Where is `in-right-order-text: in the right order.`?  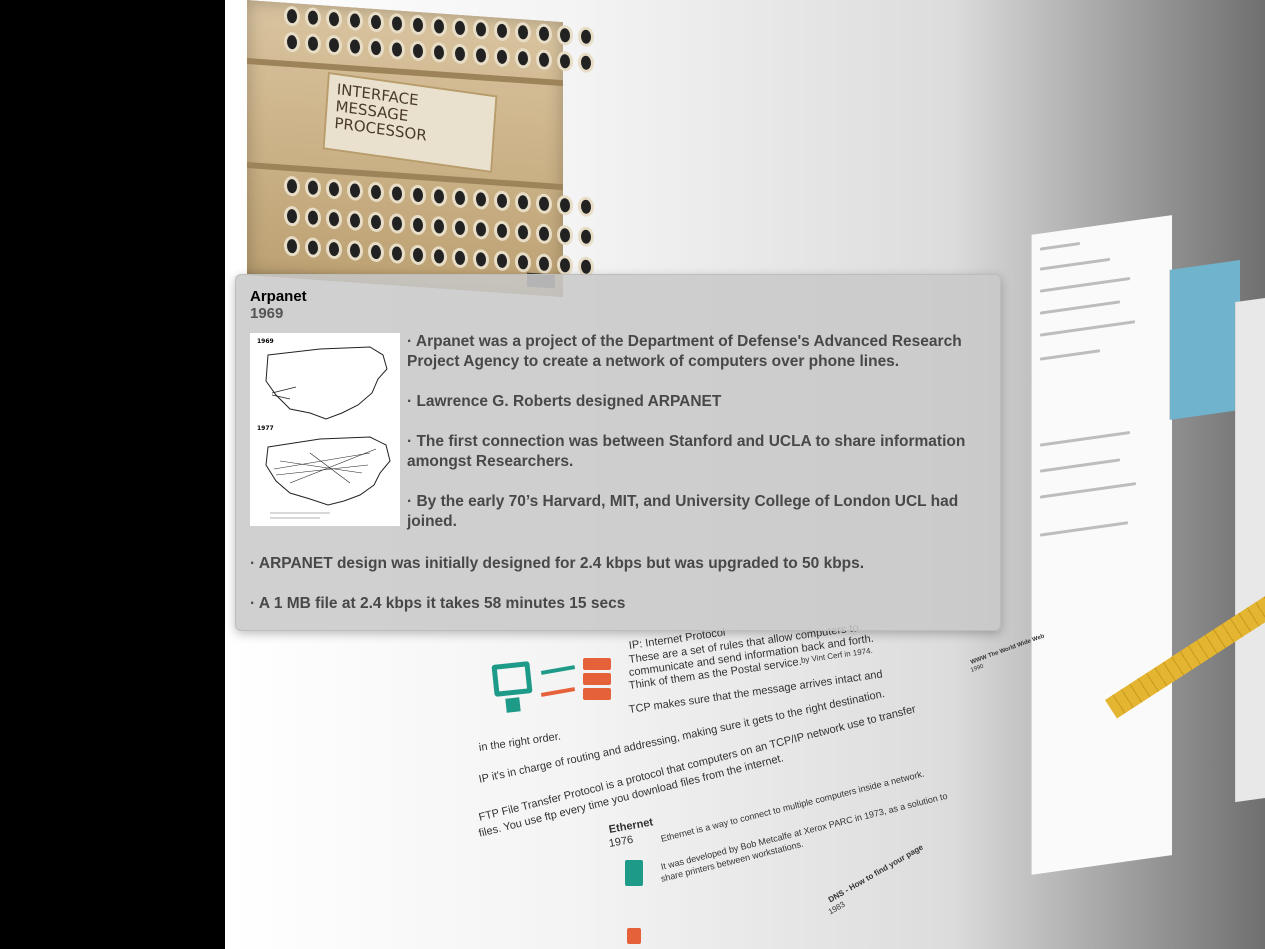
in-right-order-text: in the right order. is located at coordinates (520, 742).